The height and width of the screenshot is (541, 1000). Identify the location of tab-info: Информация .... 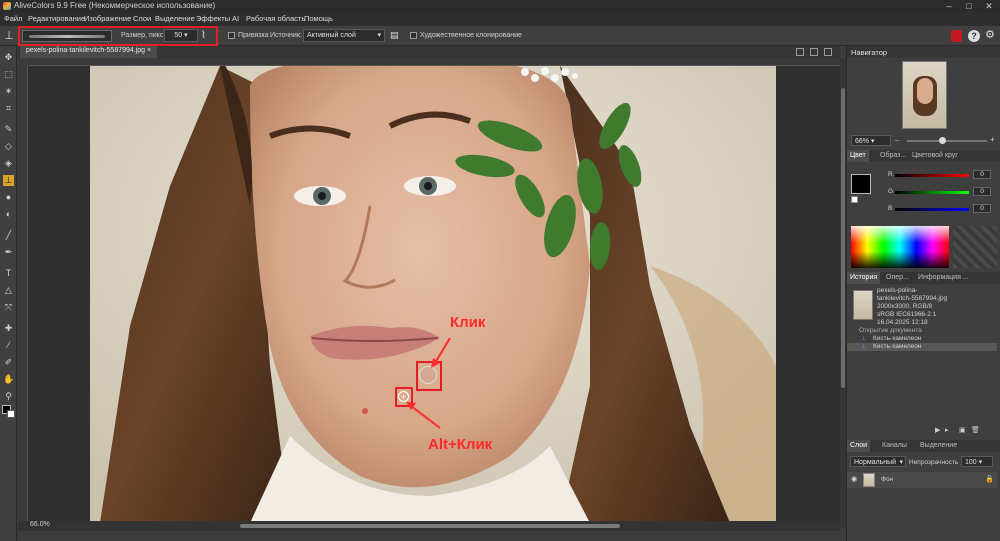
(943, 278).